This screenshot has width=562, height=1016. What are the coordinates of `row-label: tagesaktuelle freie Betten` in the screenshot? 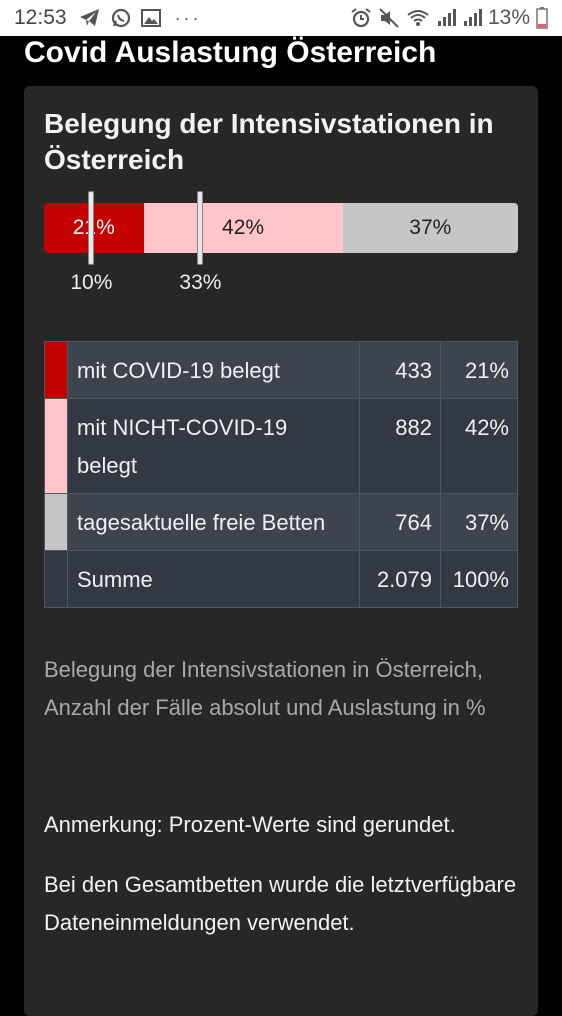 It's located at (213, 522).